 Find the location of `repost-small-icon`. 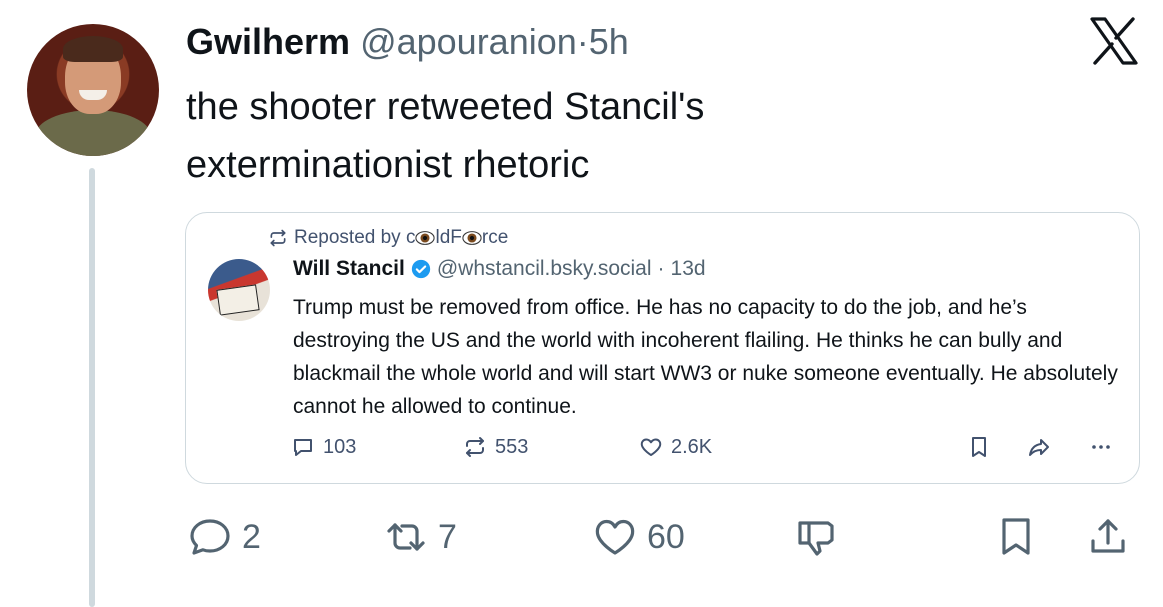

repost-small-icon is located at coordinates (278, 238).